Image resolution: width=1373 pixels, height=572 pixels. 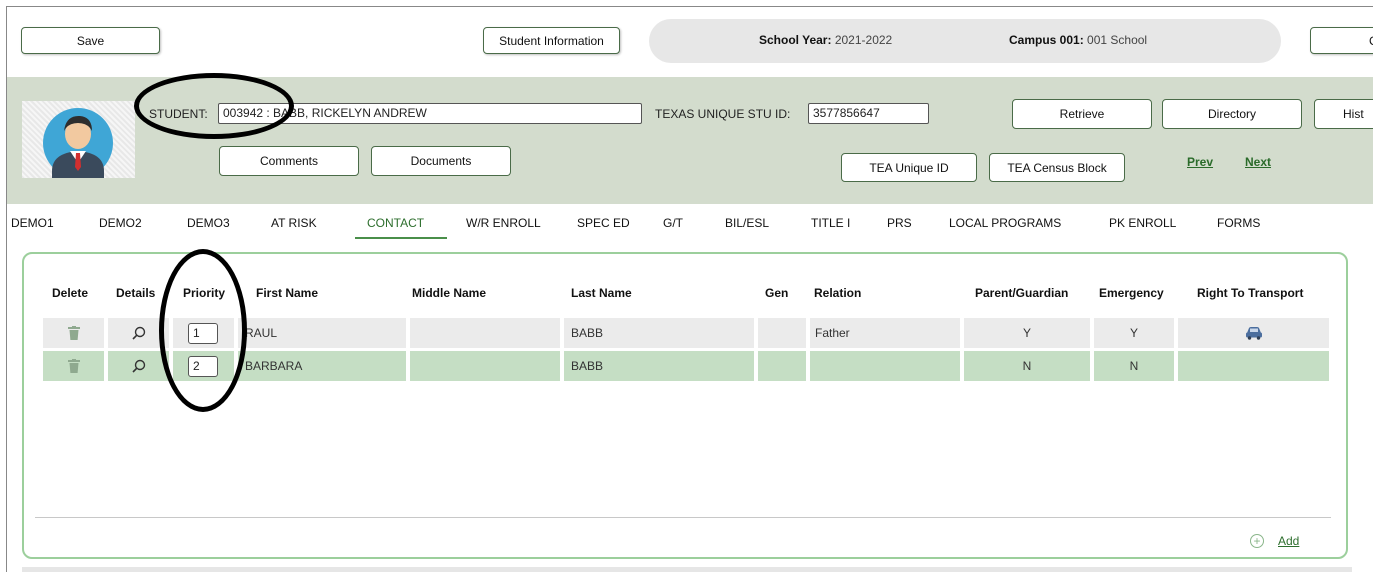 I want to click on relation-cell: Father, so click(x=885, y=333).